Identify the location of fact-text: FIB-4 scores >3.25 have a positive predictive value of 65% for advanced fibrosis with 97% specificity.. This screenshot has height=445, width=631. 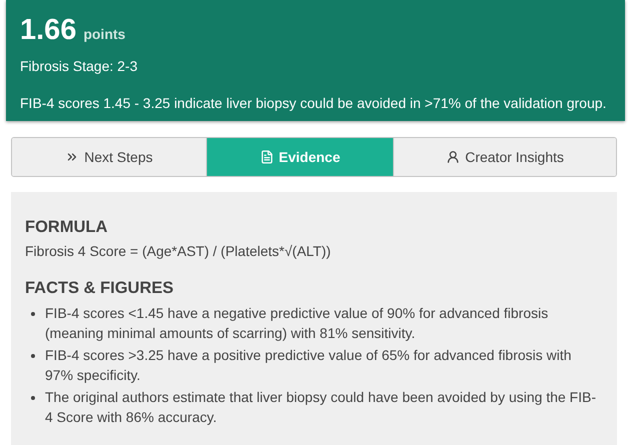
(308, 365).